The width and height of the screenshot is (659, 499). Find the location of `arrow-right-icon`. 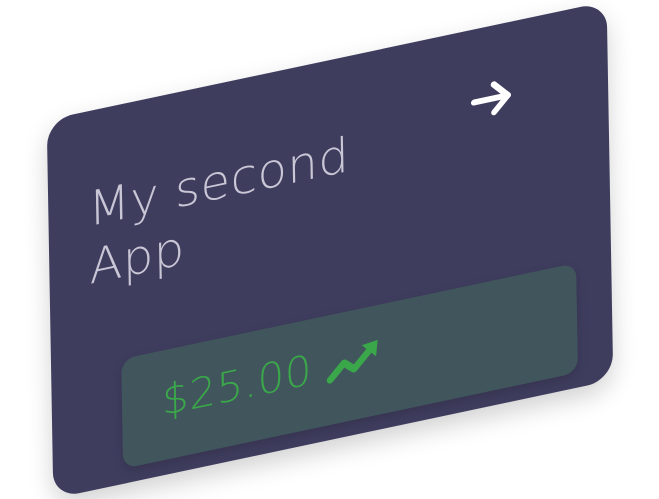

arrow-right-icon is located at coordinates (493, 98).